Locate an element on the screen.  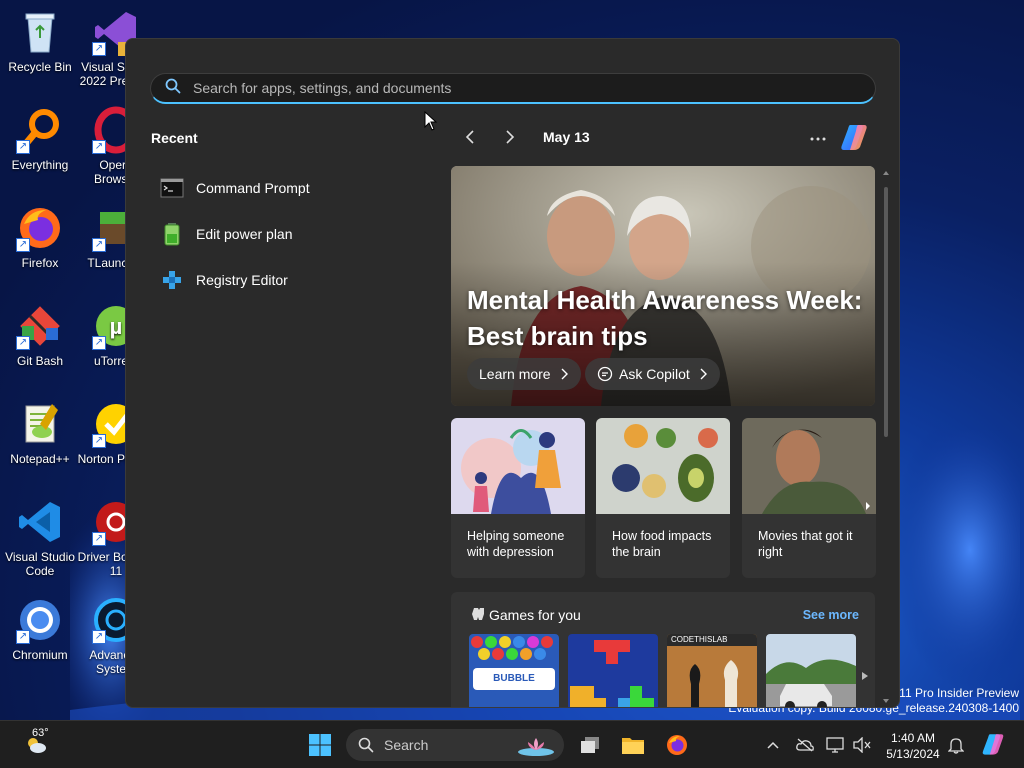
clock-time: 1:40 AM is located at coordinates (913, 738).